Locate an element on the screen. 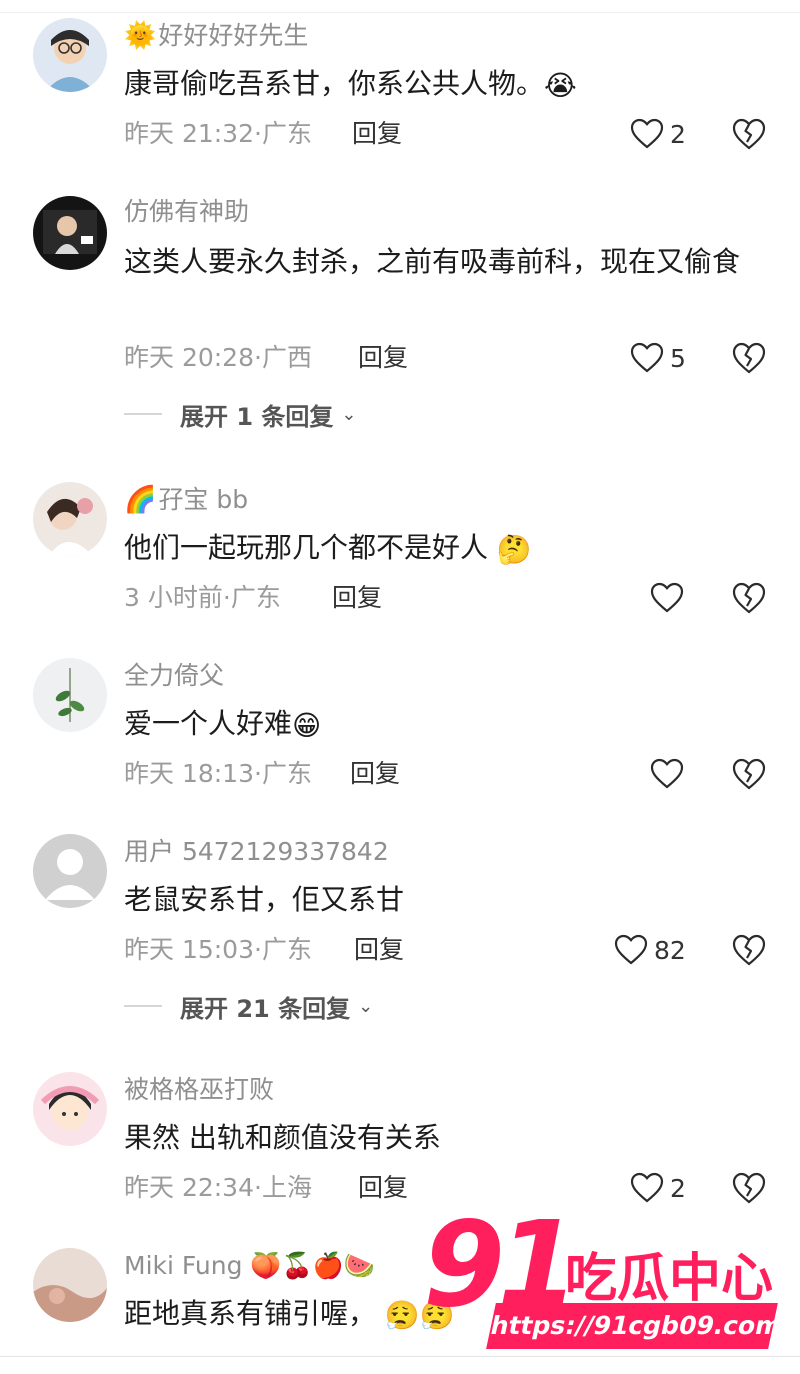 Image resolution: width=800 pixels, height=1374 pixels. comment-text: 他们一起玩那几个都不是好人 🤔 is located at coordinates (444, 548).